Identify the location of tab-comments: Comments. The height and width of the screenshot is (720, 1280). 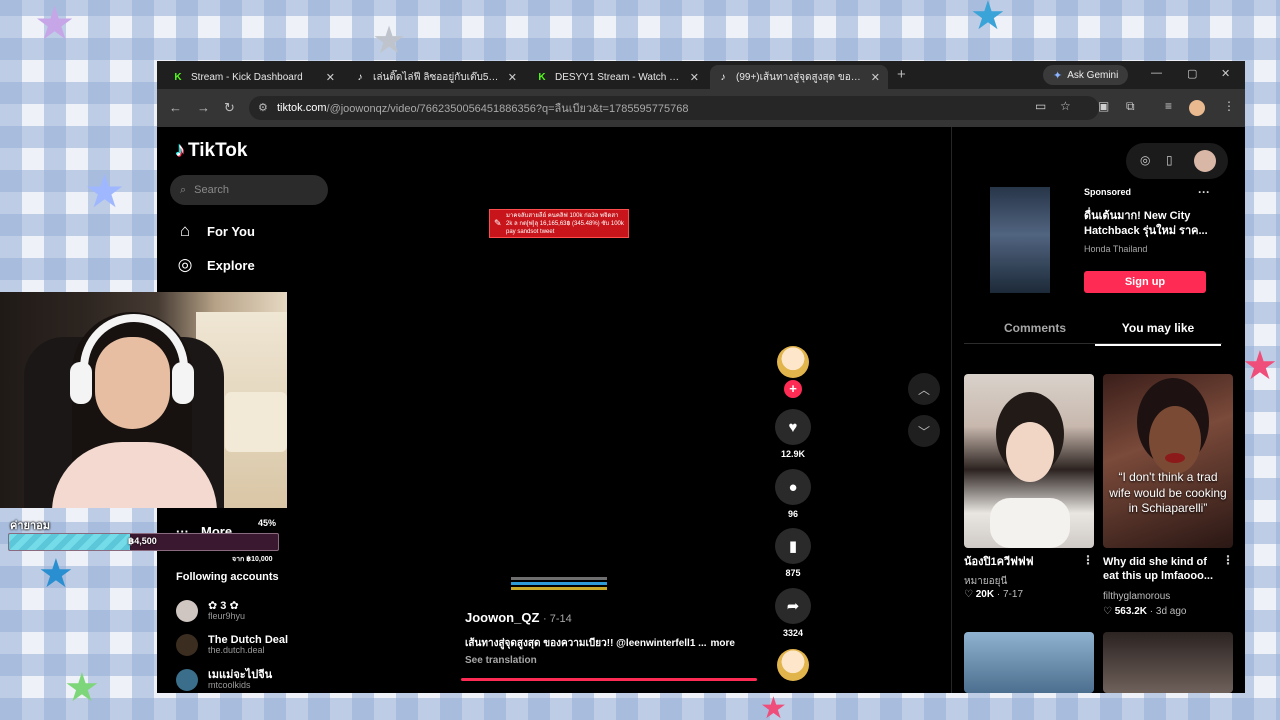
(1035, 332).